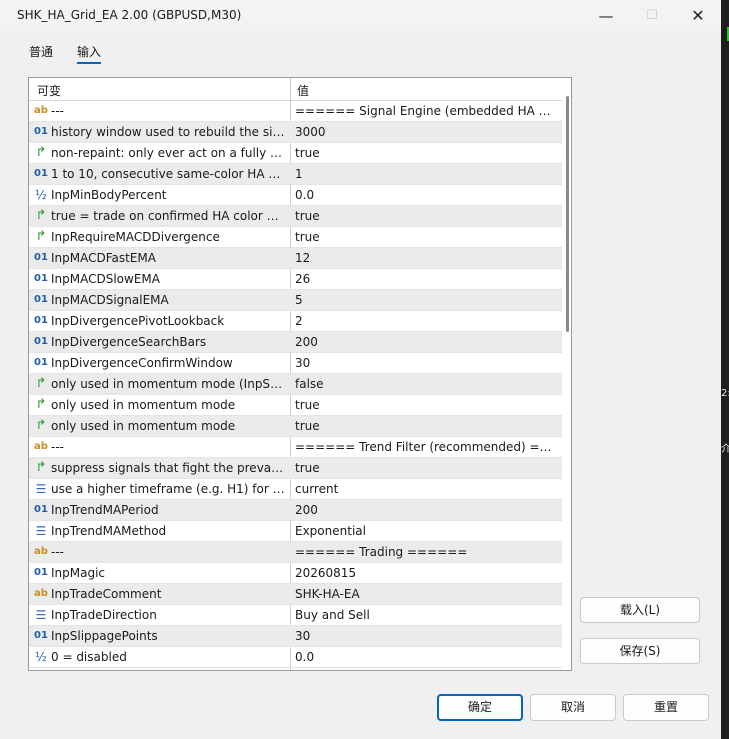 The image size is (729, 739). I want to click on parameter-name: InpDivergenceConfirmWindow, so click(142, 363).